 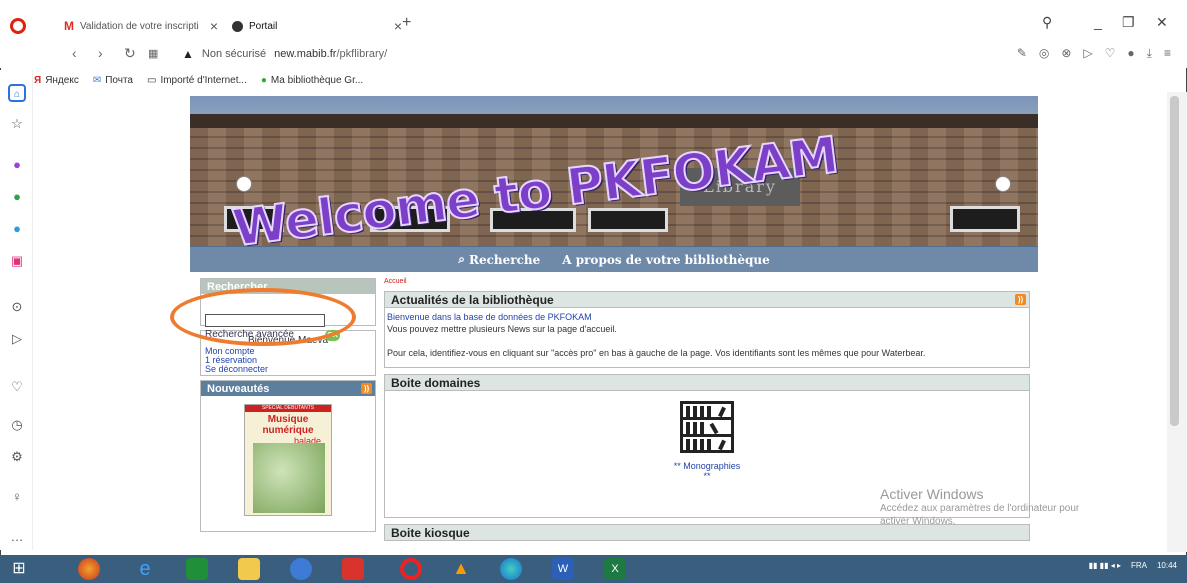 What do you see at coordinates (38, 80) in the screenshot?
I see `yandex-icon: Я` at bounding box center [38, 80].